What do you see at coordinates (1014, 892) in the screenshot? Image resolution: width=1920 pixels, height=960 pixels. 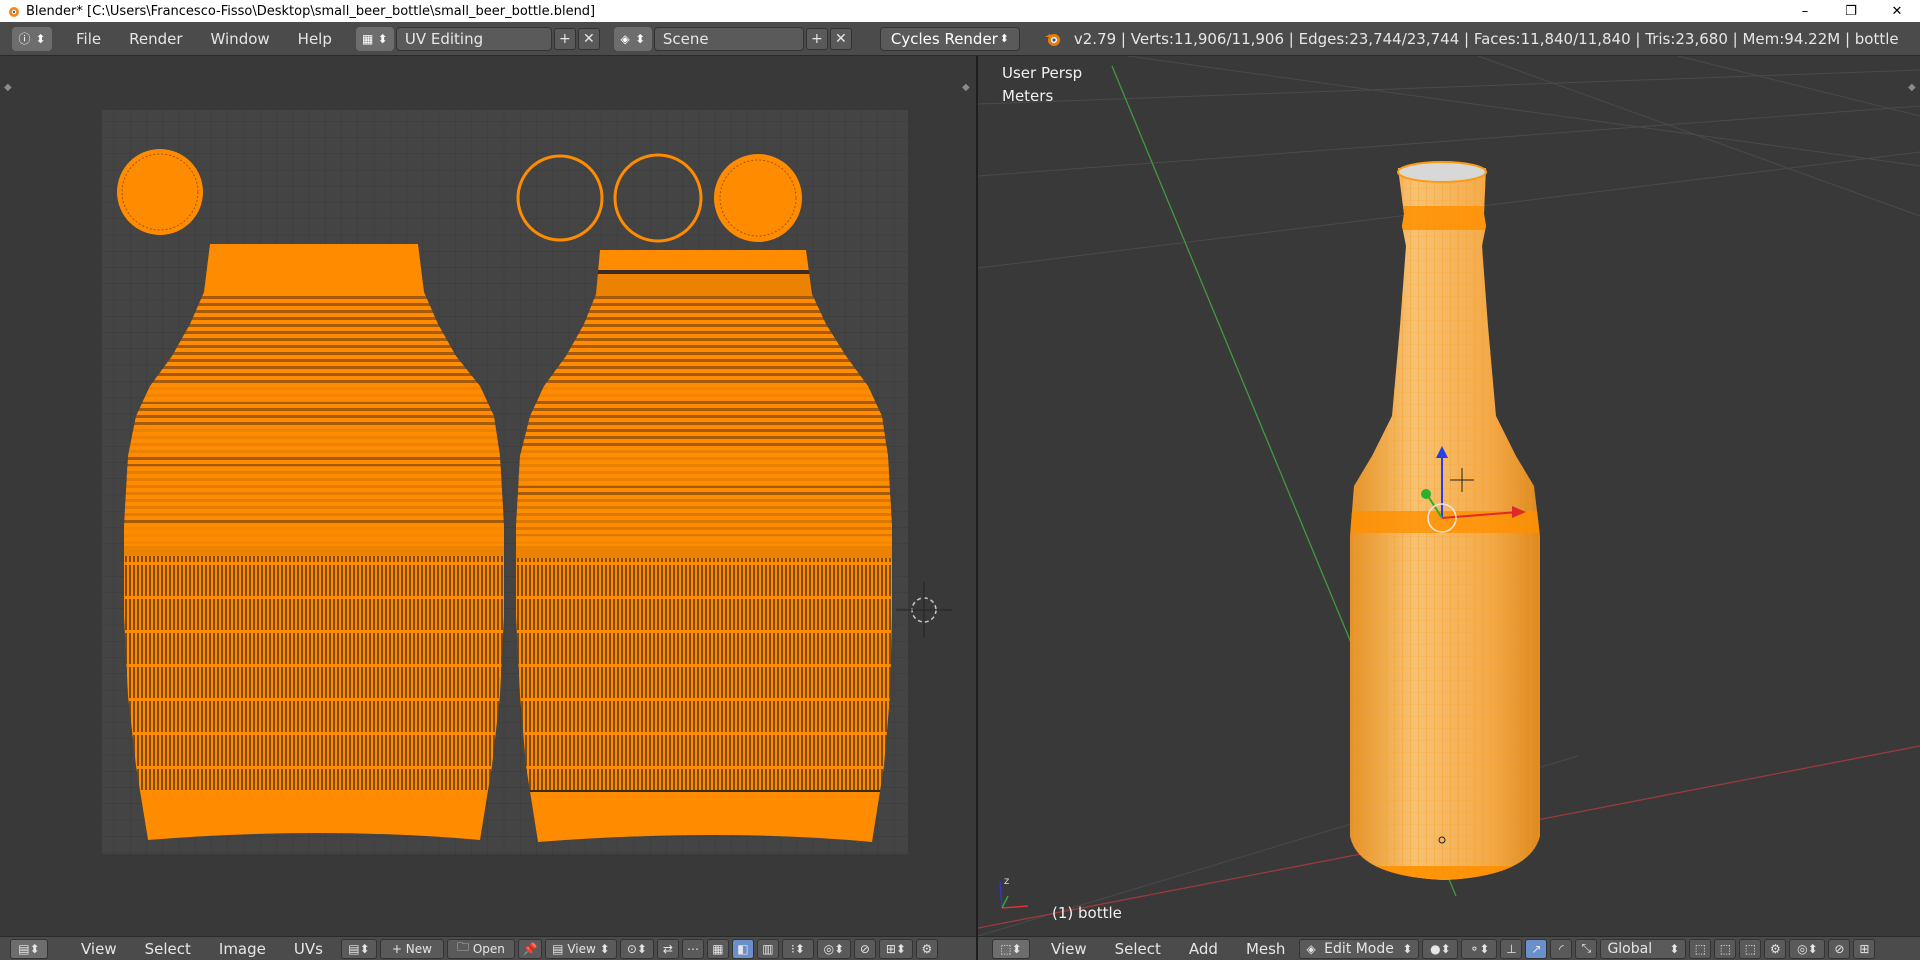 I see `axis-gizmo: z` at bounding box center [1014, 892].